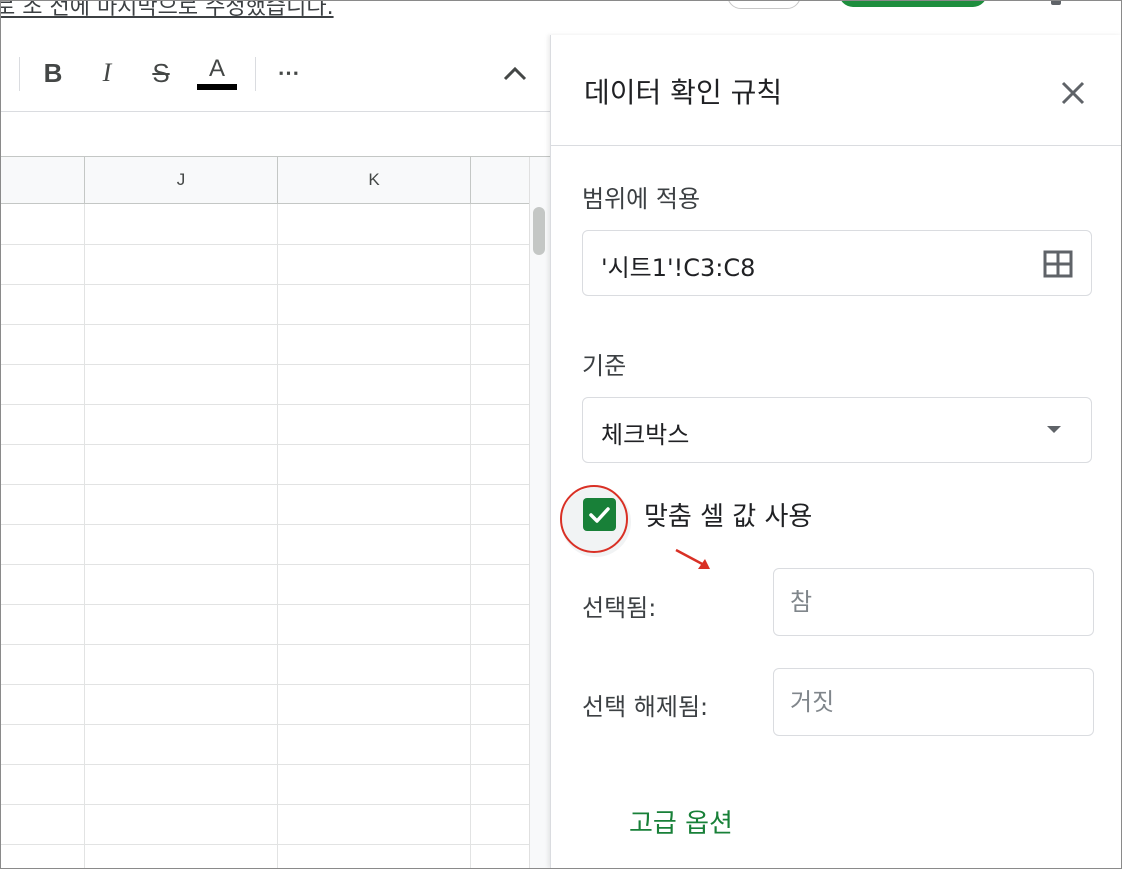 The width and height of the screenshot is (1122, 869). Describe the element at coordinates (728, 514) in the screenshot. I see `custom-values-label: 맞춤 셀 값 사용` at that location.